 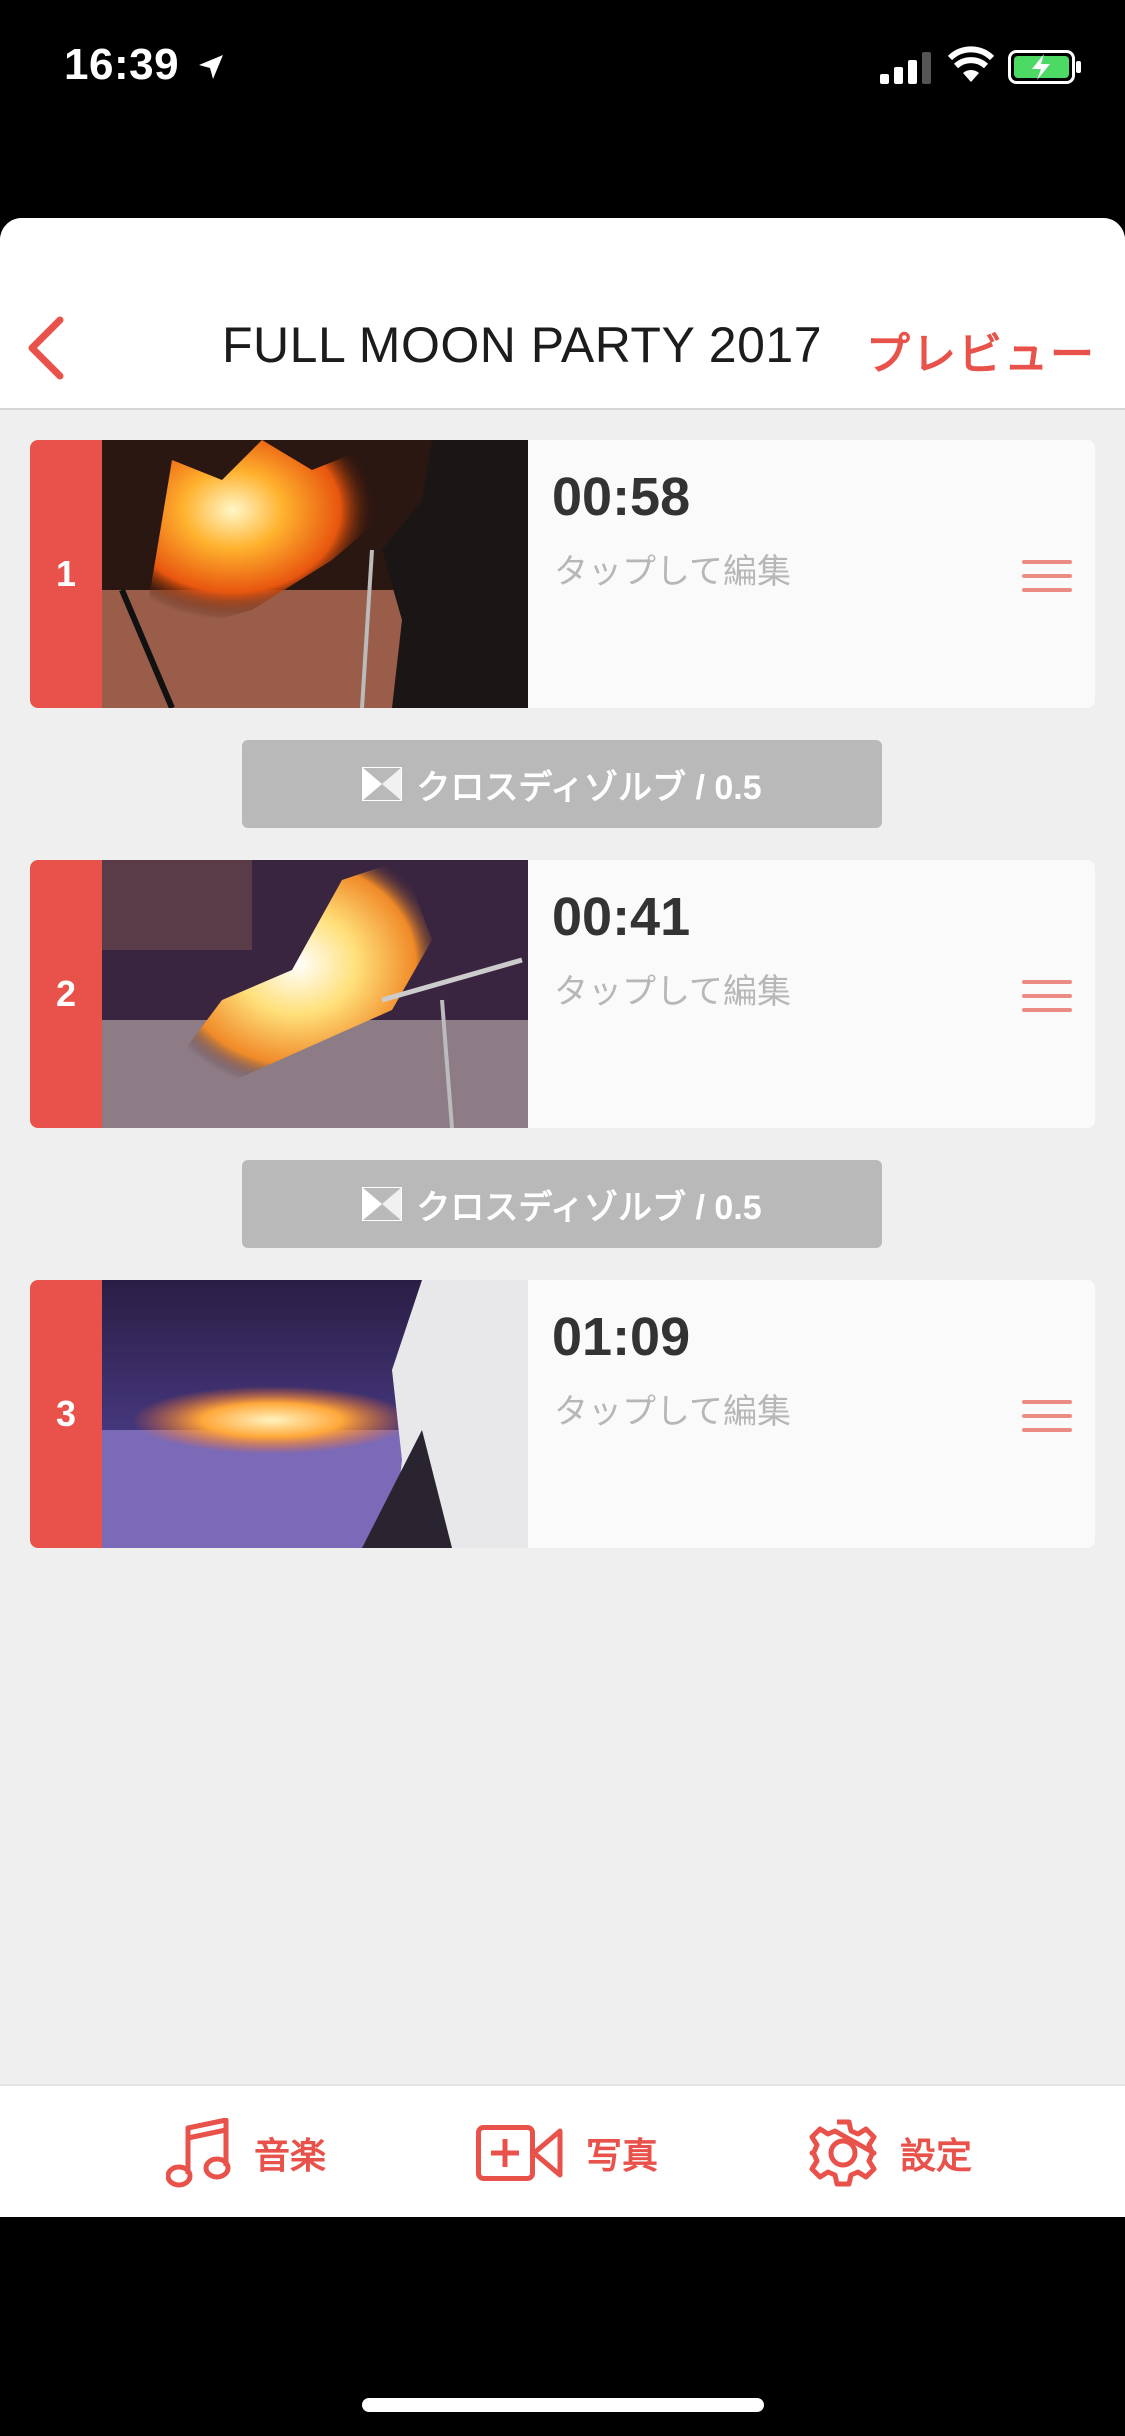 I want to click on add-photo-button: 写真, so click(x=567, y=2151).